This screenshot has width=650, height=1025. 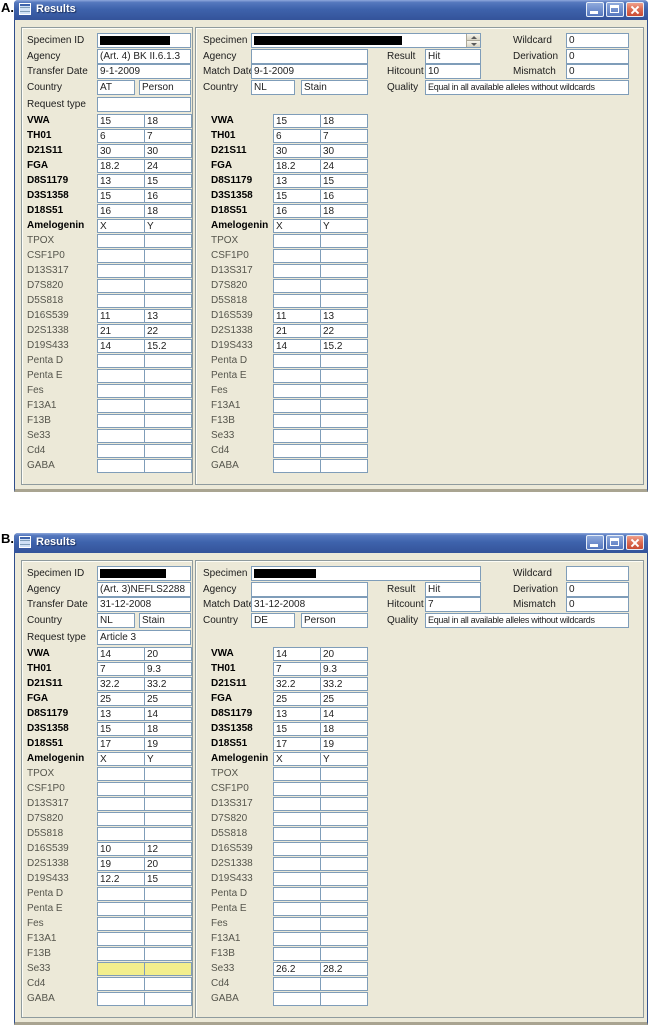 I want to click on country-code-field: DE, so click(x=273, y=620).